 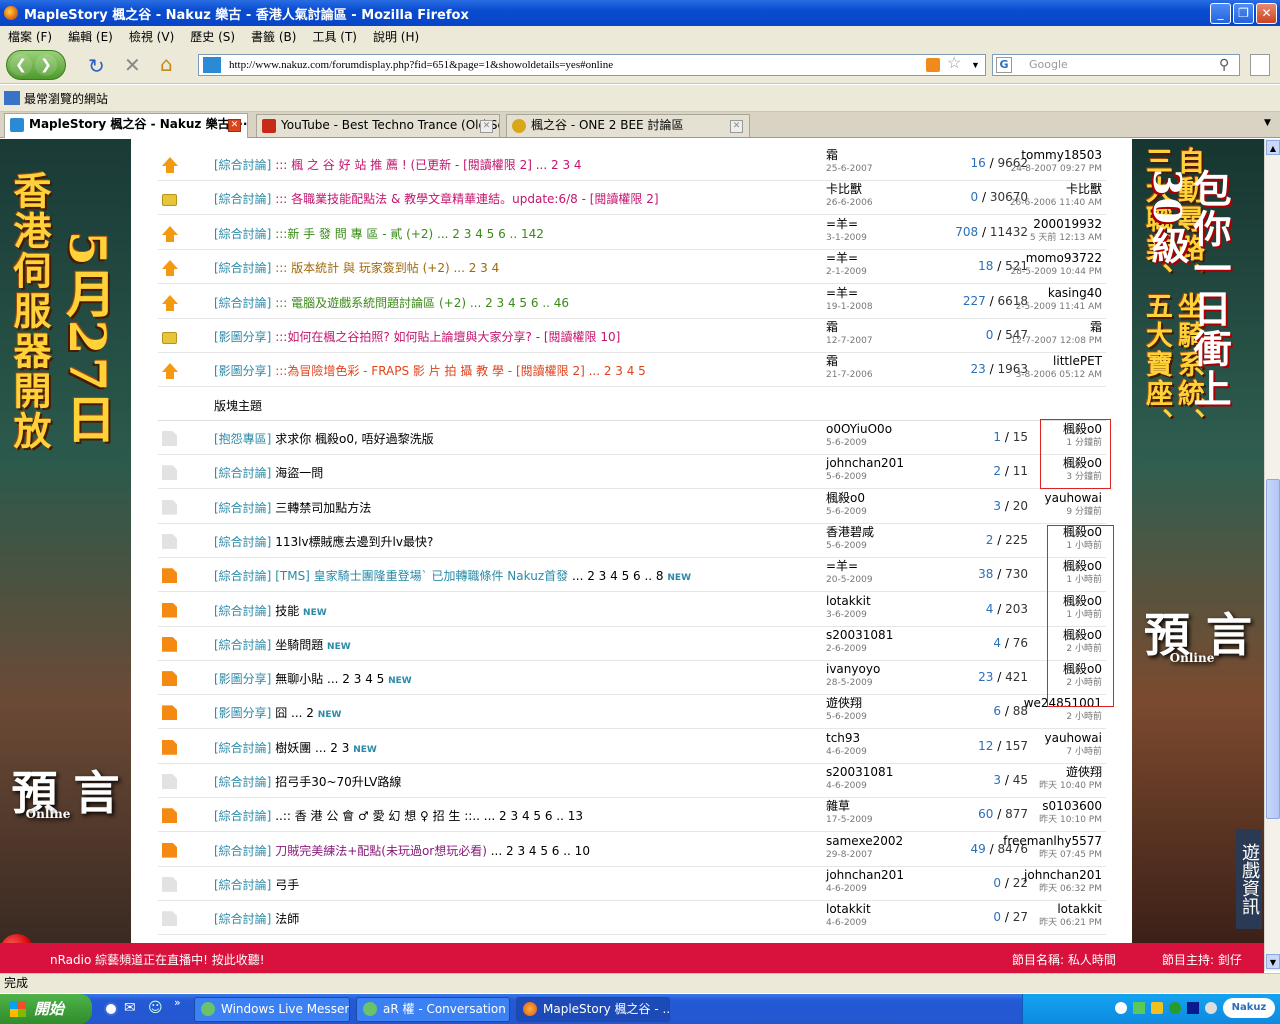 What do you see at coordinates (1070, 820) in the screenshot?
I see `last-post-time: 昨天 10:10 PM` at bounding box center [1070, 820].